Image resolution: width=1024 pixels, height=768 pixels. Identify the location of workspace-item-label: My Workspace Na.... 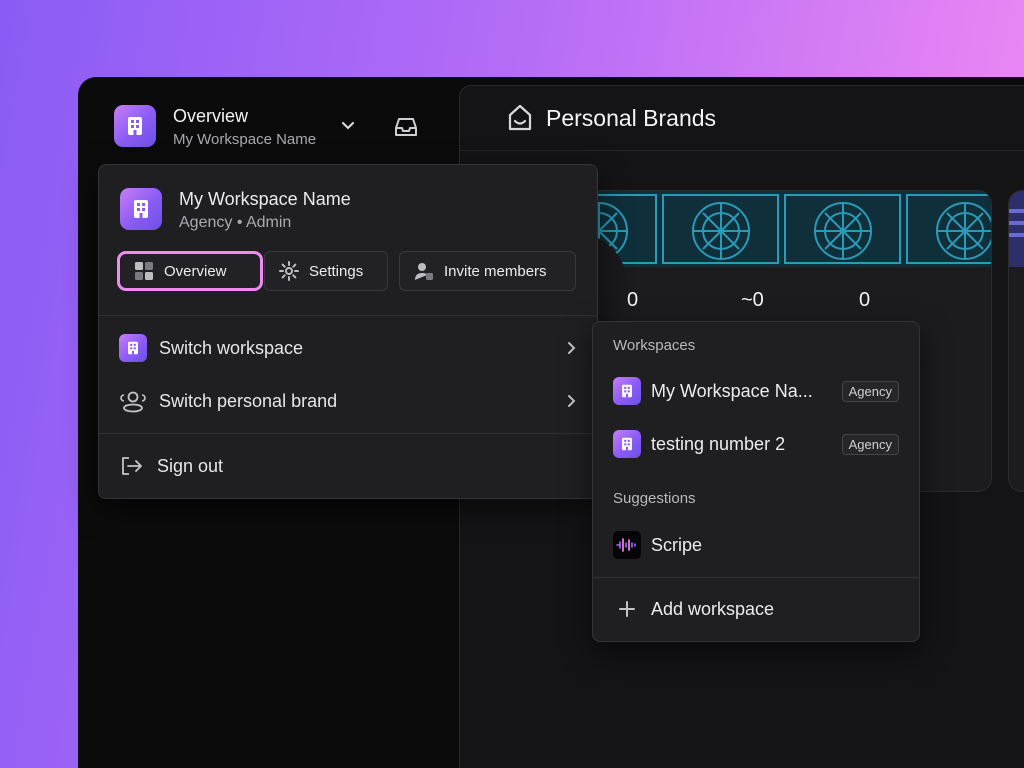
(732, 390).